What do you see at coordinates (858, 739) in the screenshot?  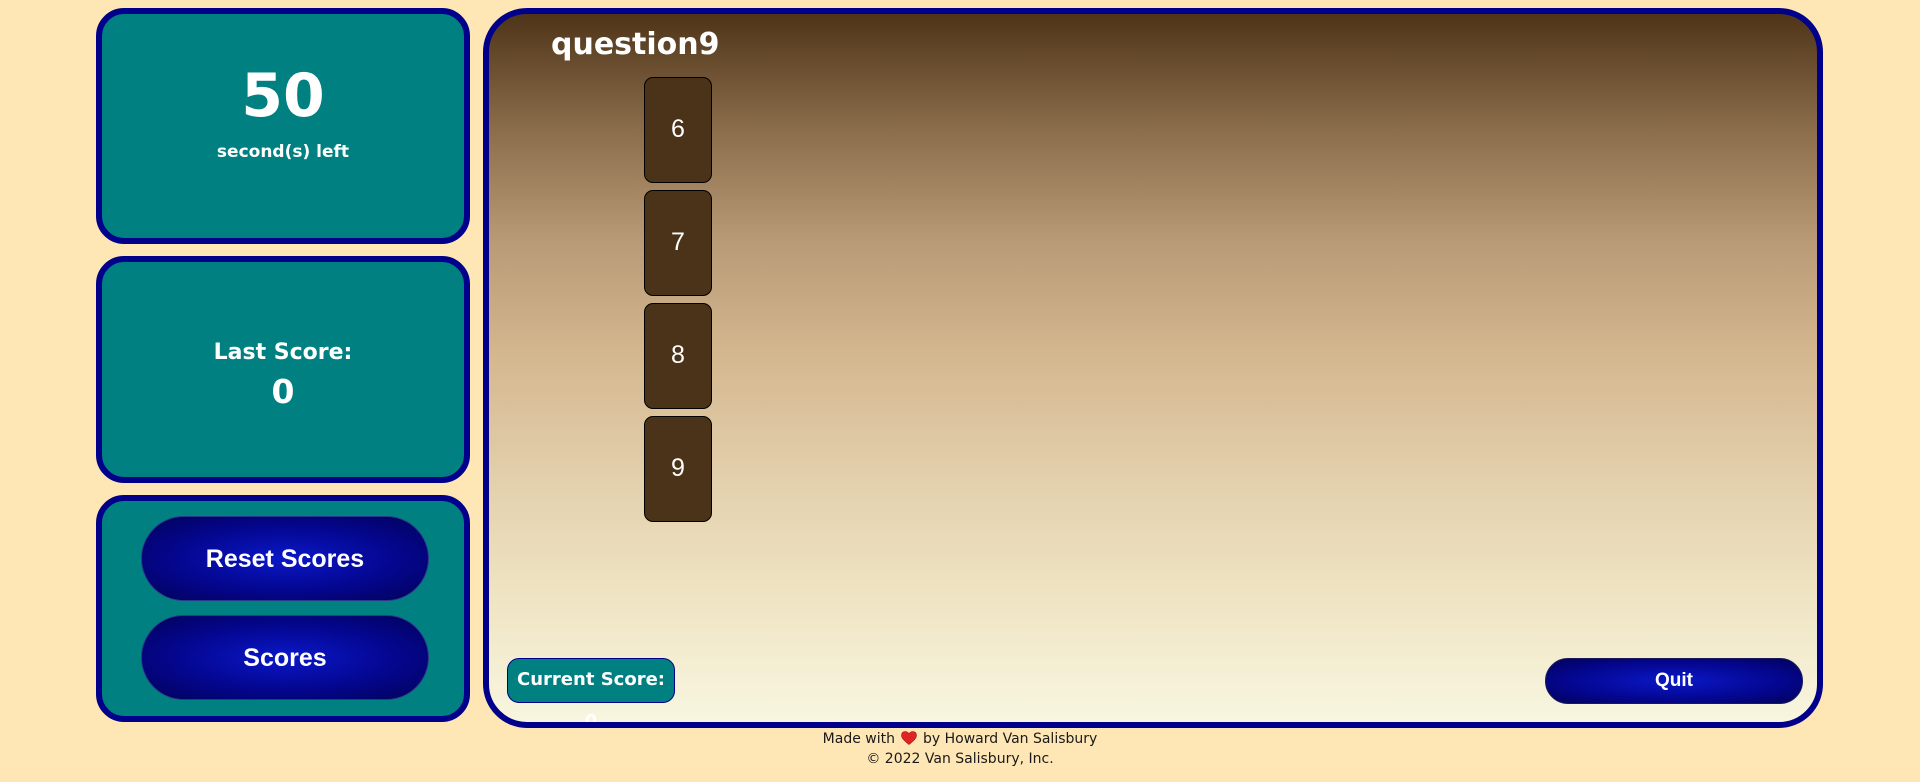 I see `footer-made-with: Made with` at bounding box center [858, 739].